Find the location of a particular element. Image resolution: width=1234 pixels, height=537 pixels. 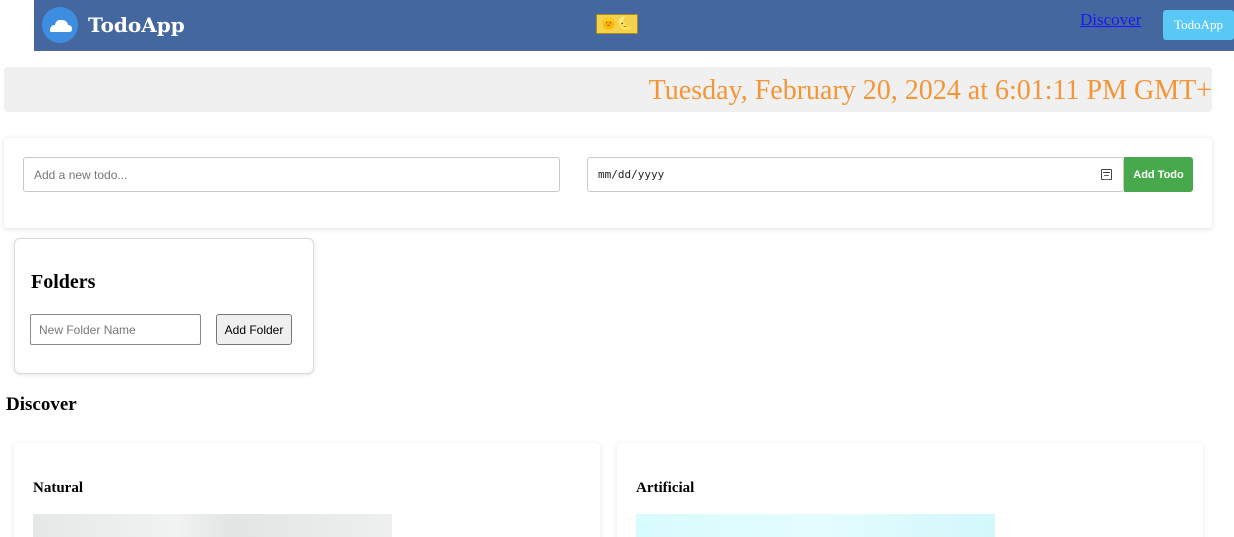

discover-card-artificial: Artificial is located at coordinates (910, 490).